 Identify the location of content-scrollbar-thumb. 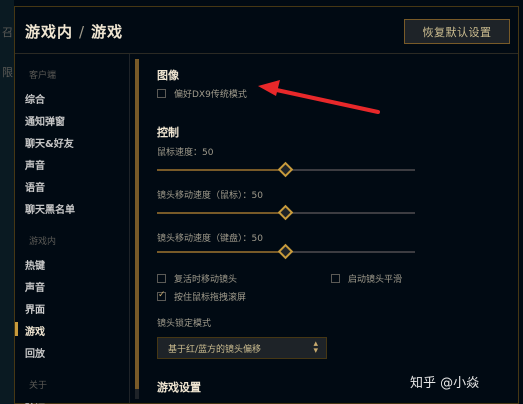
(137, 224).